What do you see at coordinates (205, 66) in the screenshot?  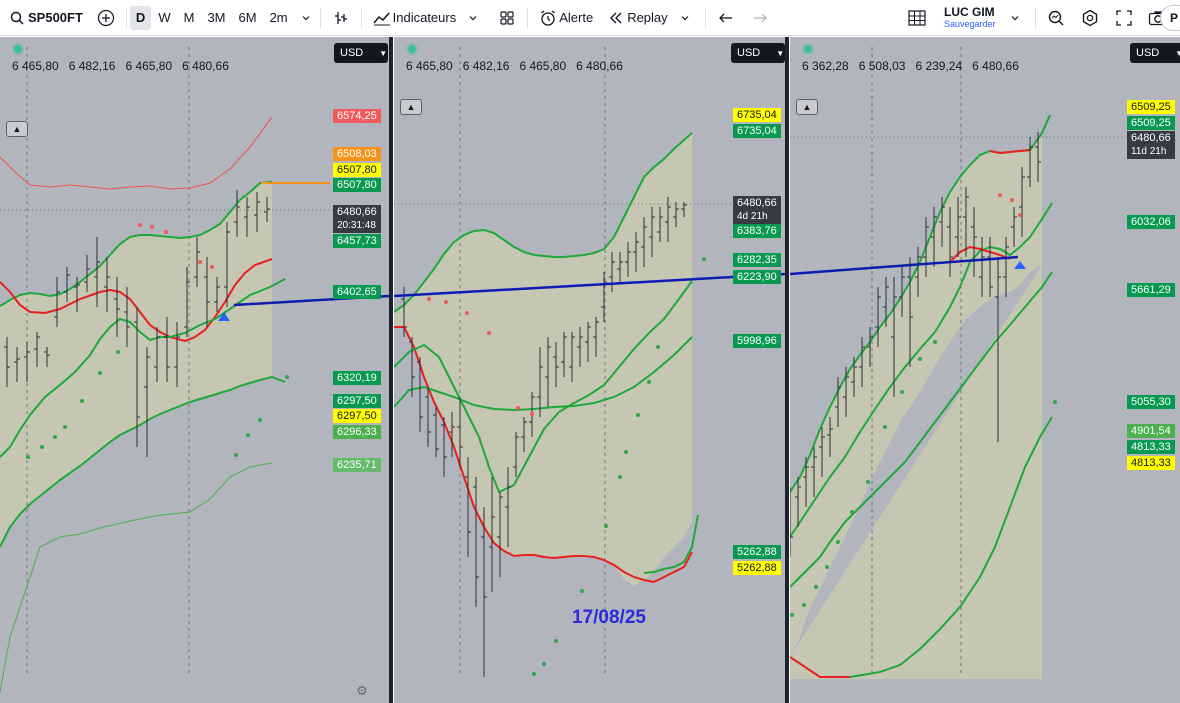 I see `legend-close: 6 480,66` at bounding box center [205, 66].